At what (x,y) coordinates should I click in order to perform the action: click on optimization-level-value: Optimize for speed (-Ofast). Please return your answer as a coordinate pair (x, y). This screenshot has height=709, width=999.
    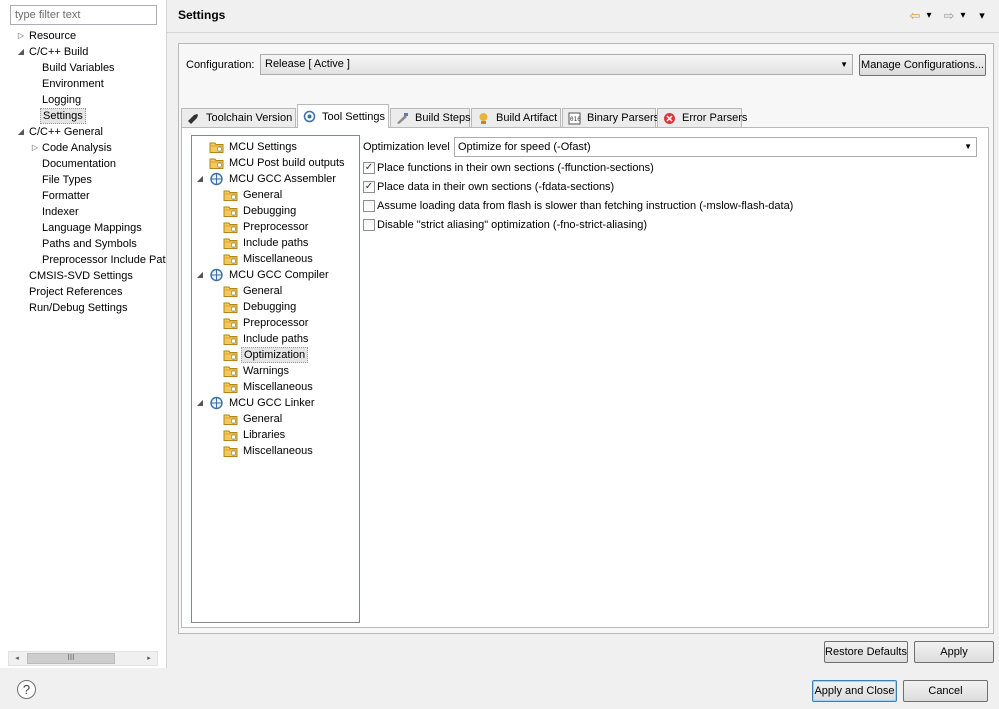
    Looking at the image, I should click on (524, 147).